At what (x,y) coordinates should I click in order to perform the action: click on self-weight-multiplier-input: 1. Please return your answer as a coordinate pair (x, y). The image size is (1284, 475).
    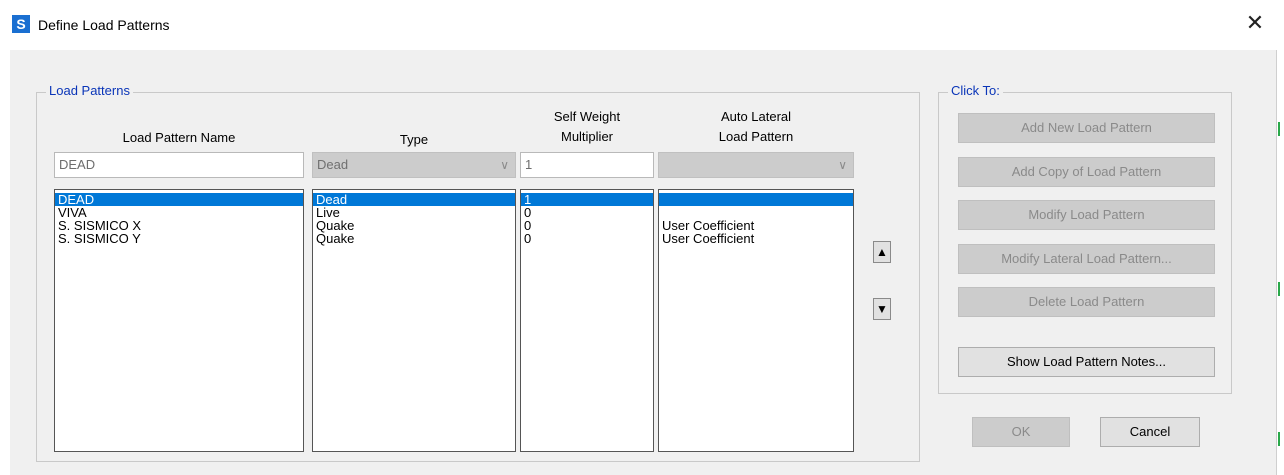
    Looking at the image, I should click on (587, 165).